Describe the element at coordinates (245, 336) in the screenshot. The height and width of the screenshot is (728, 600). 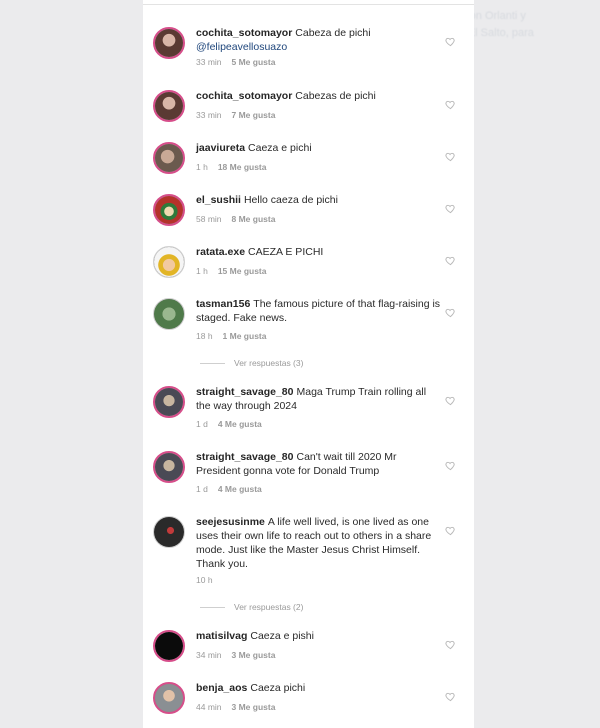
I see `likes-count: 1 Me gusta` at that location.